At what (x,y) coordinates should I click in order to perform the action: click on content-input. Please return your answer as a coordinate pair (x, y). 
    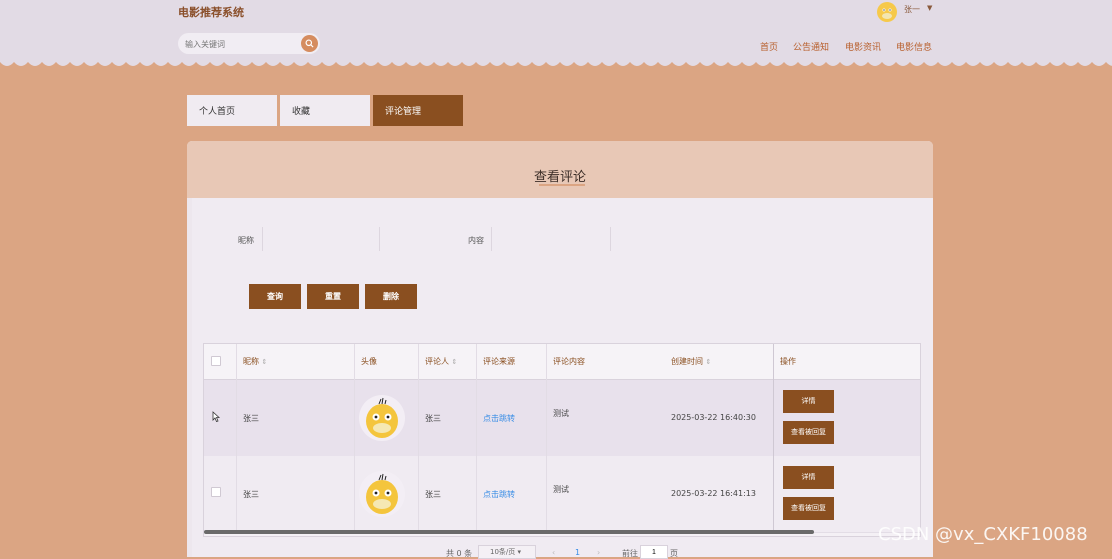
    Looking at the image, I should click on (551, 239).